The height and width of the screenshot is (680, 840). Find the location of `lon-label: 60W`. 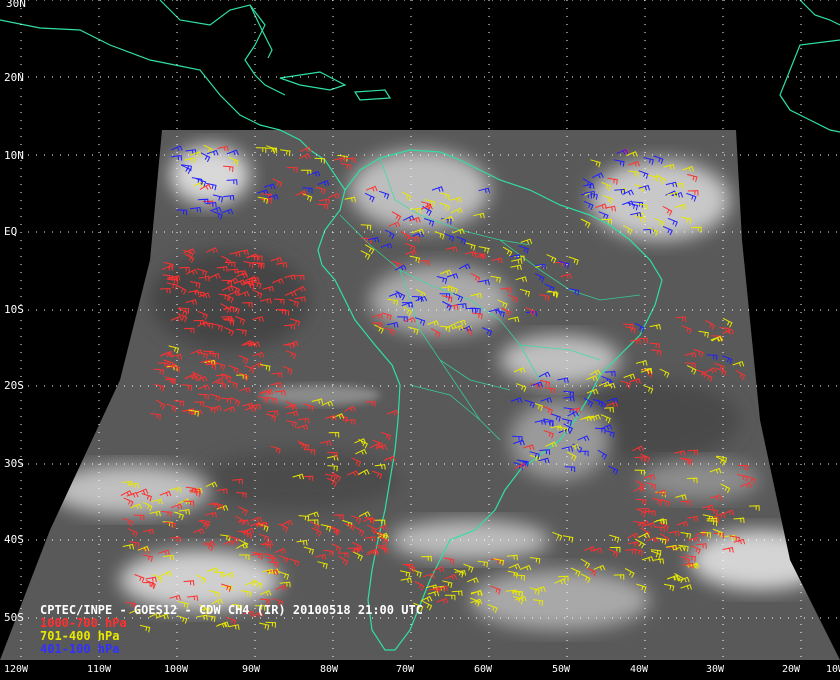

lon-label: 60W is located at coordinates (483, 669).